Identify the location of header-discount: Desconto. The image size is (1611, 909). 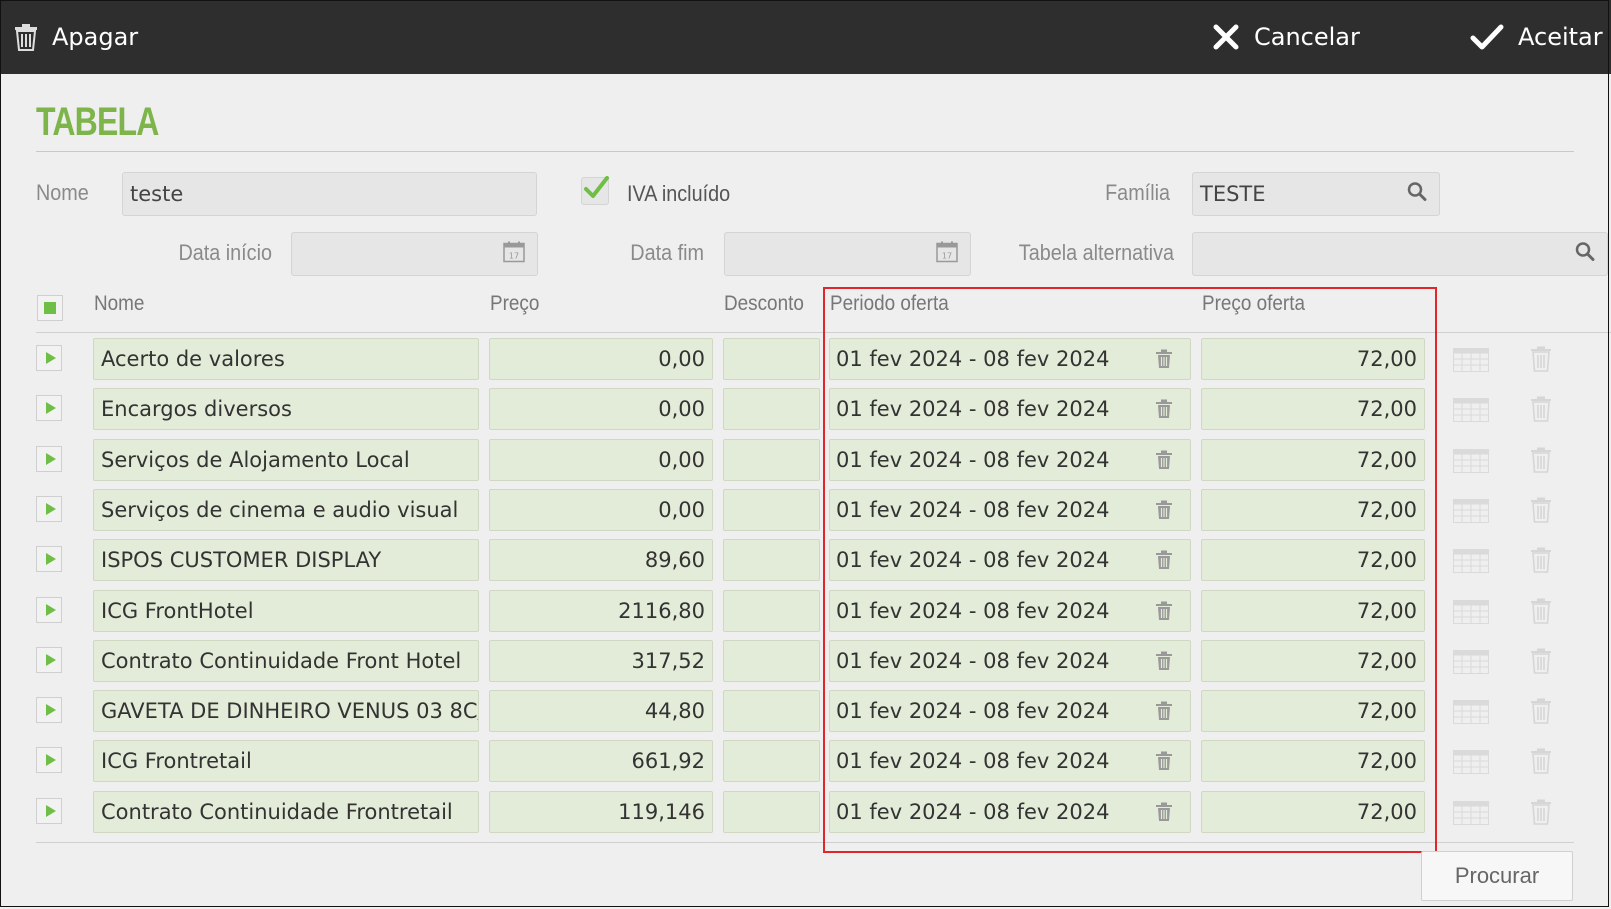
(764, 304).